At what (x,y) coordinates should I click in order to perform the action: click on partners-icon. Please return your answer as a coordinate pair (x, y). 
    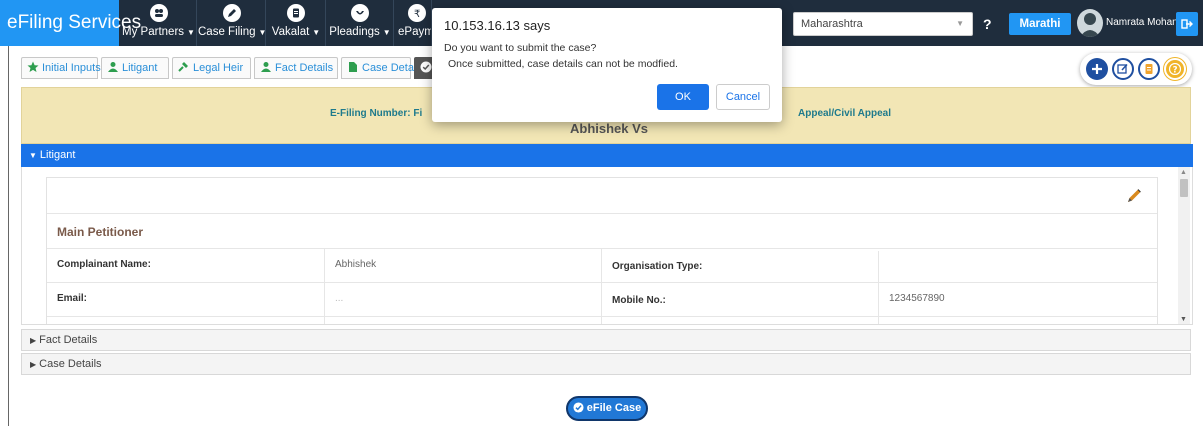
    Looking at the image, I should click on (158, 13).